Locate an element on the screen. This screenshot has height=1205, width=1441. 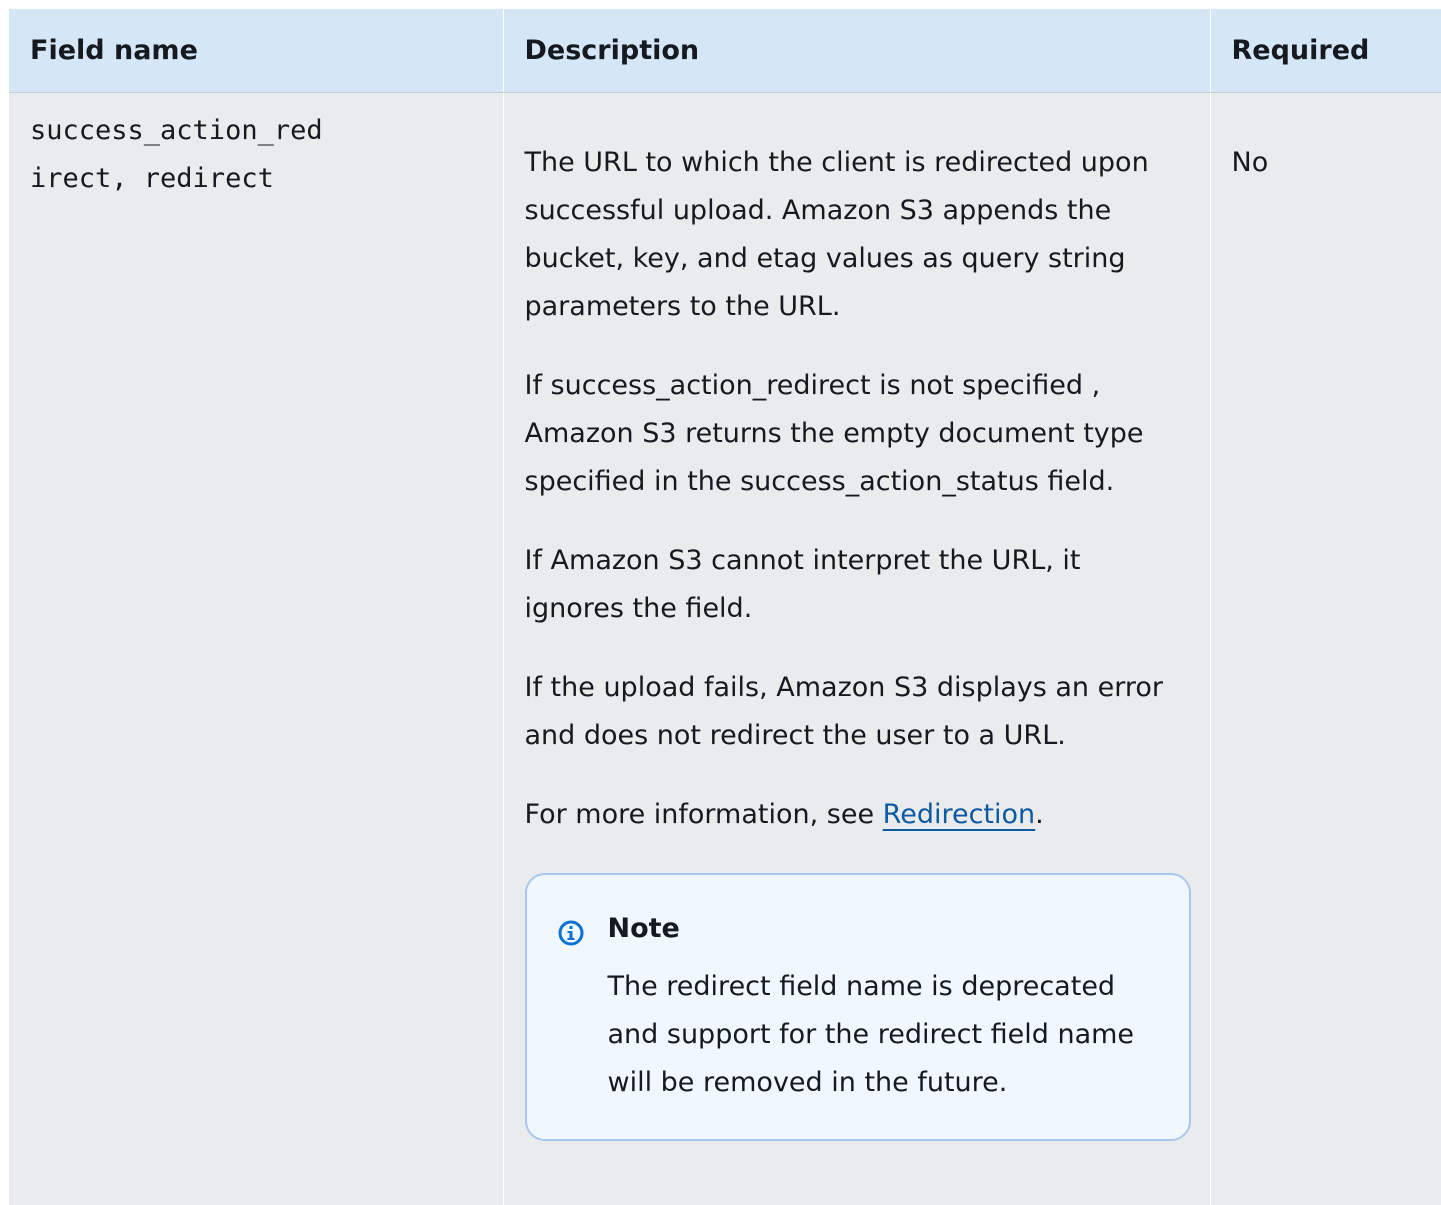
required-cell: No is located at coordinates (1325, 648).